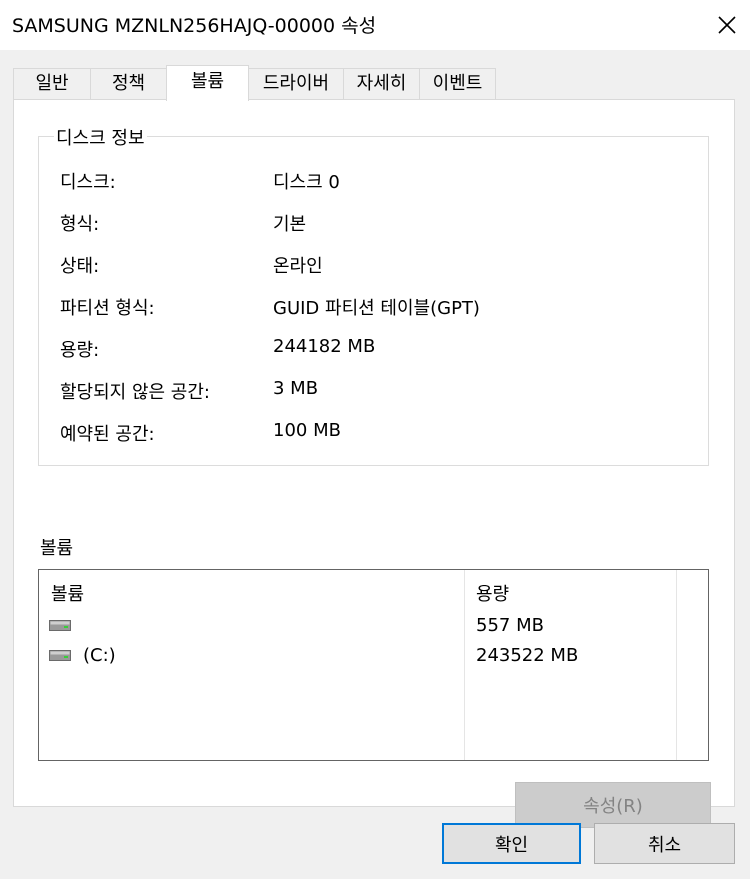 This screenshot has height=879, width=750. What do you see at coordinates (307, 430) in the screenshot?
I see `reserved-value: 100 MB` at bounding box center [307, 430].